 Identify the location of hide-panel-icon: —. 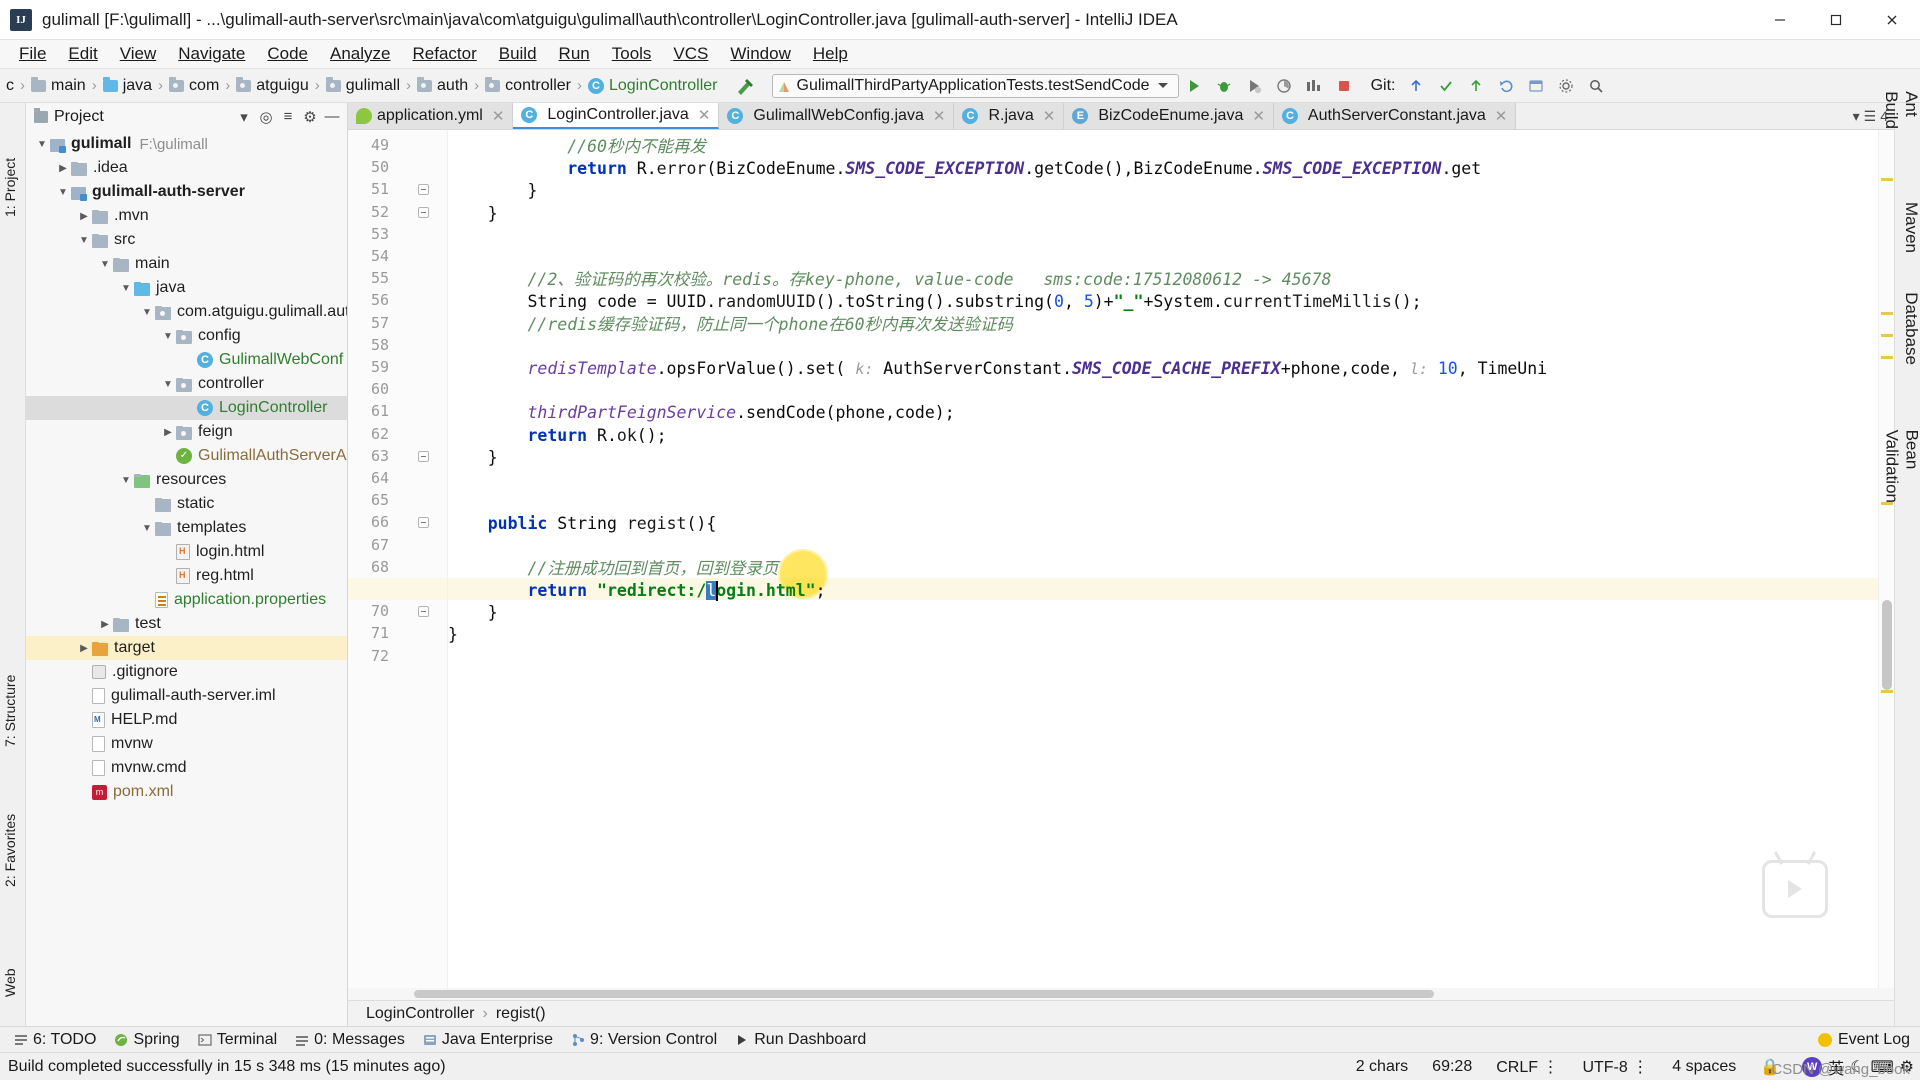
(332, 117).